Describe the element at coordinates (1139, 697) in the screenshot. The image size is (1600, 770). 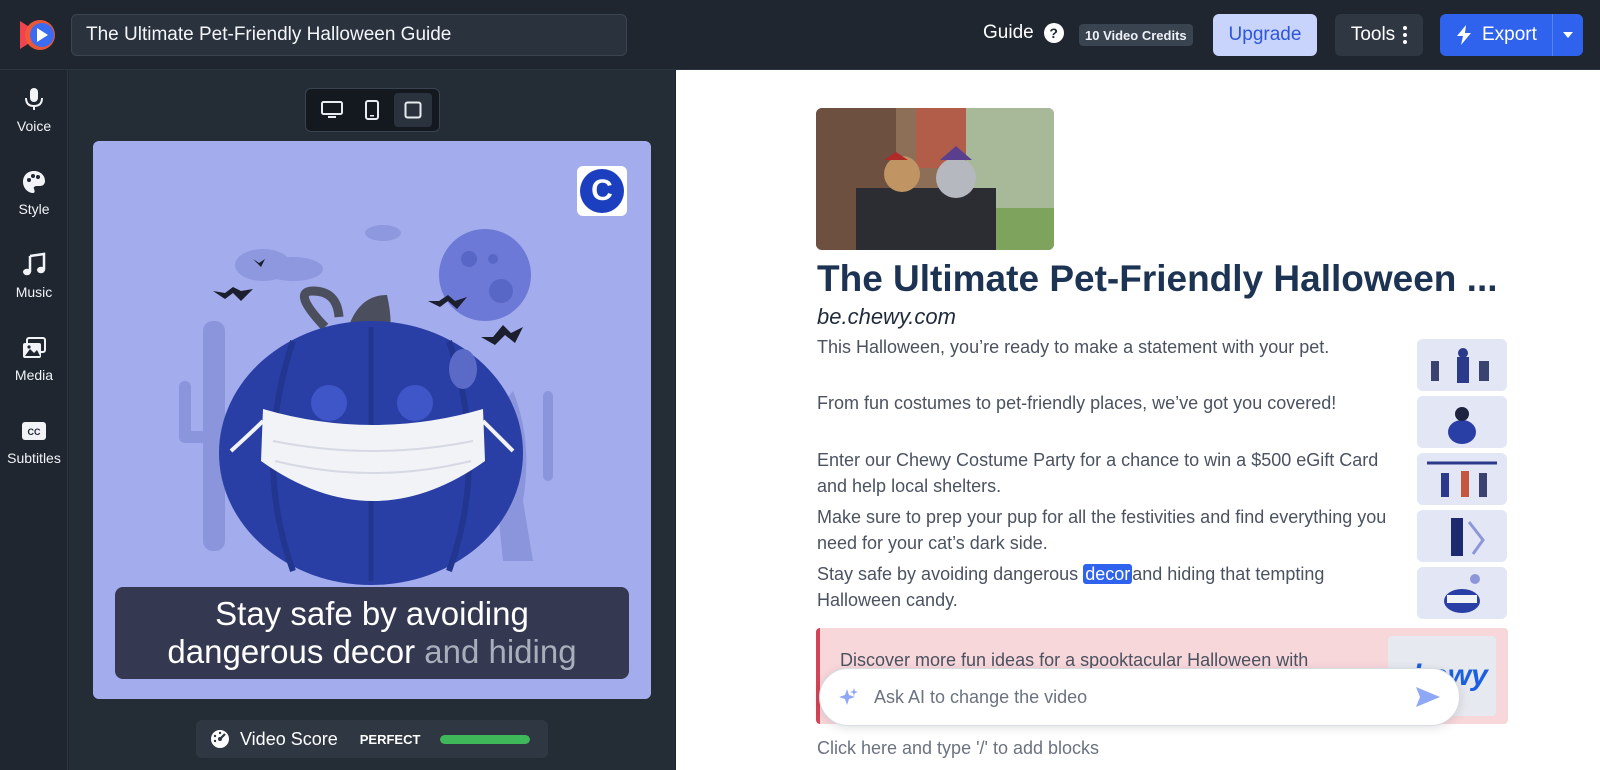
I see `ask-ai-input: Ask AI to change the video` at that location.